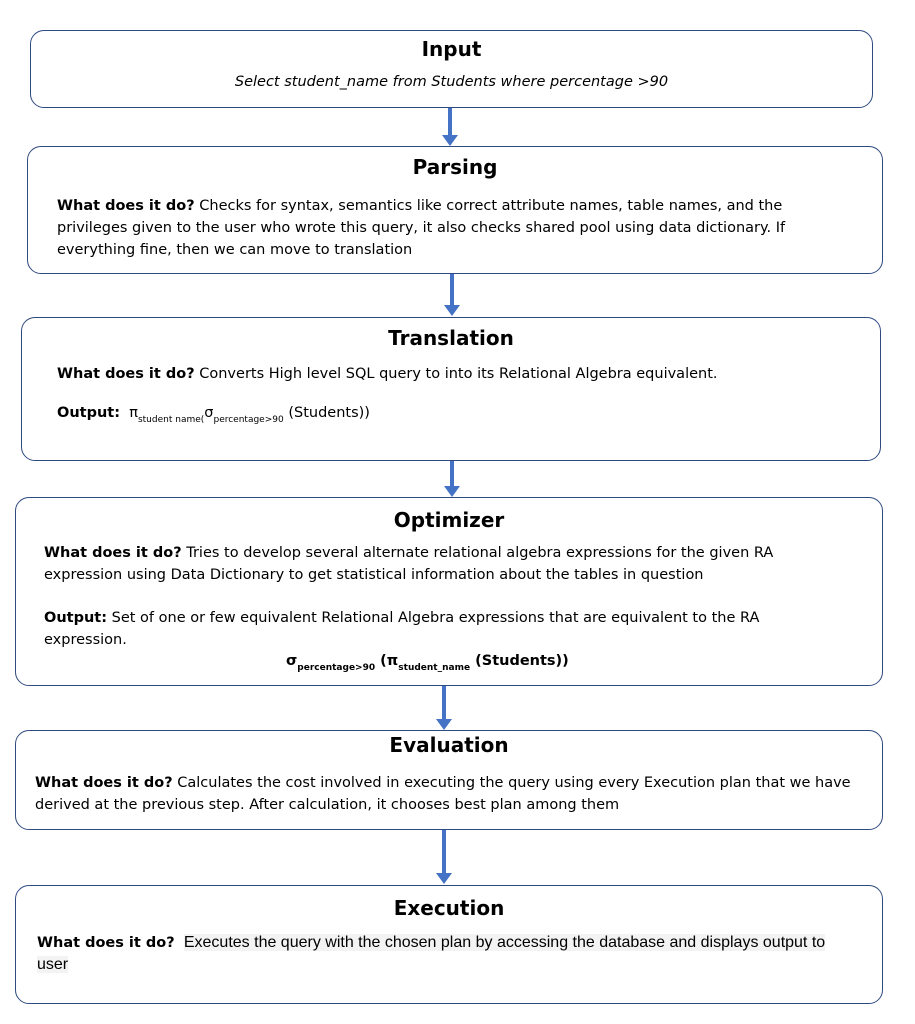 The height and width of the screenshot is (1024, 915). I want to click on input-title: Input, so click(451, 49).